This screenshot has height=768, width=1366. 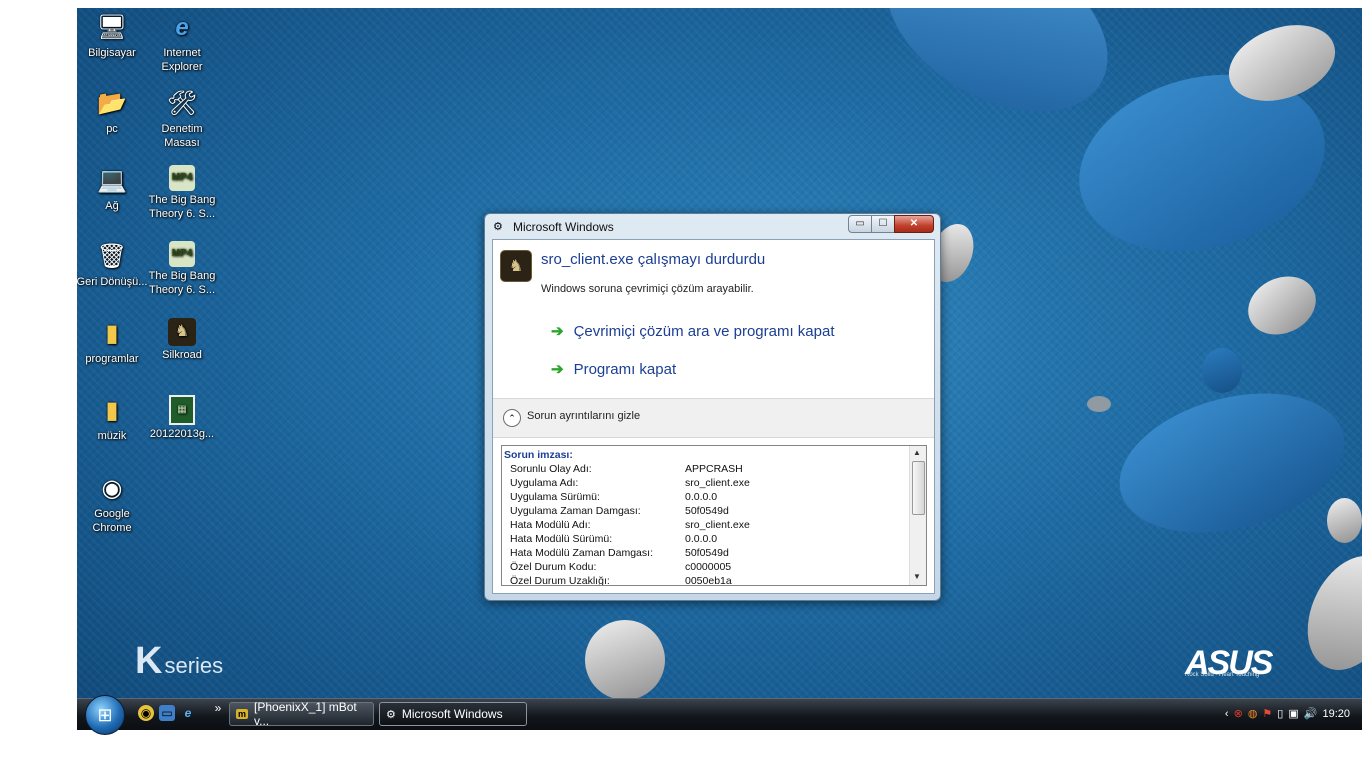 What do you see at coordinates (182, 27) in the screenshot?
I see `ie-icon: e` at bounding box center [182, 27].